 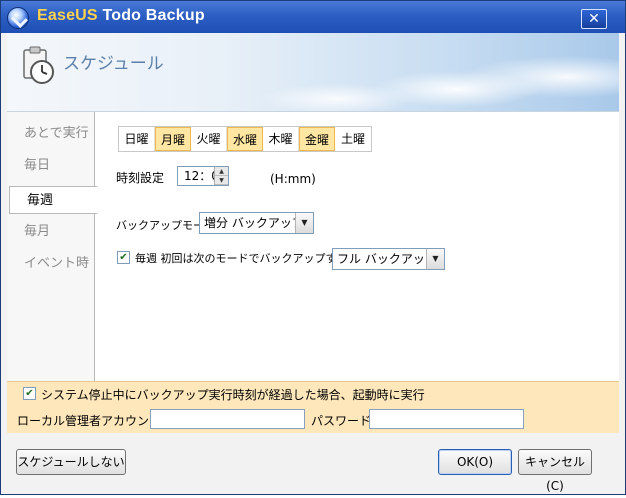 I want to click on local-admin-label: ローカル管理者アカウント:, so click(x=91, y=421).